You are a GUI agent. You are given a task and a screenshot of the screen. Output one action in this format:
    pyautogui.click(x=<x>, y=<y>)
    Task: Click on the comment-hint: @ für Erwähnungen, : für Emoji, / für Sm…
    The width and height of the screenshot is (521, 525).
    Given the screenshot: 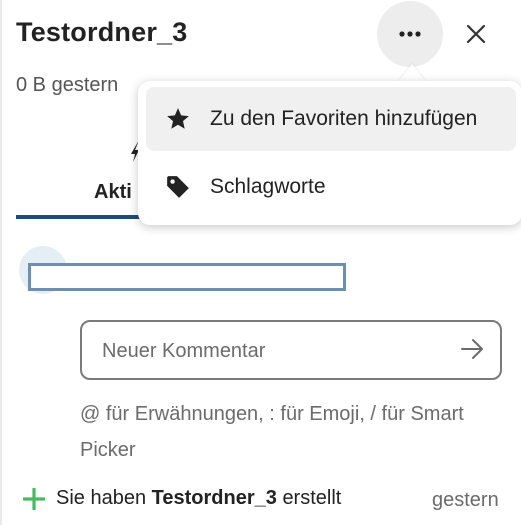 What is the action you would take?
    pyautogui.click(x=272, y=432)
    